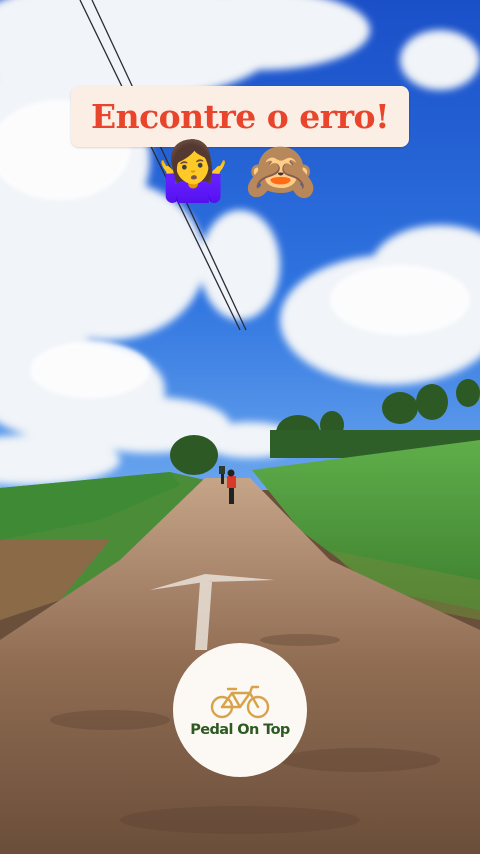 The width and height of the screenshot is (480, 854). Describe the element at coordinates (240, 116) in the screenshot. I see `title-text: Encontre o erro!` at that location.